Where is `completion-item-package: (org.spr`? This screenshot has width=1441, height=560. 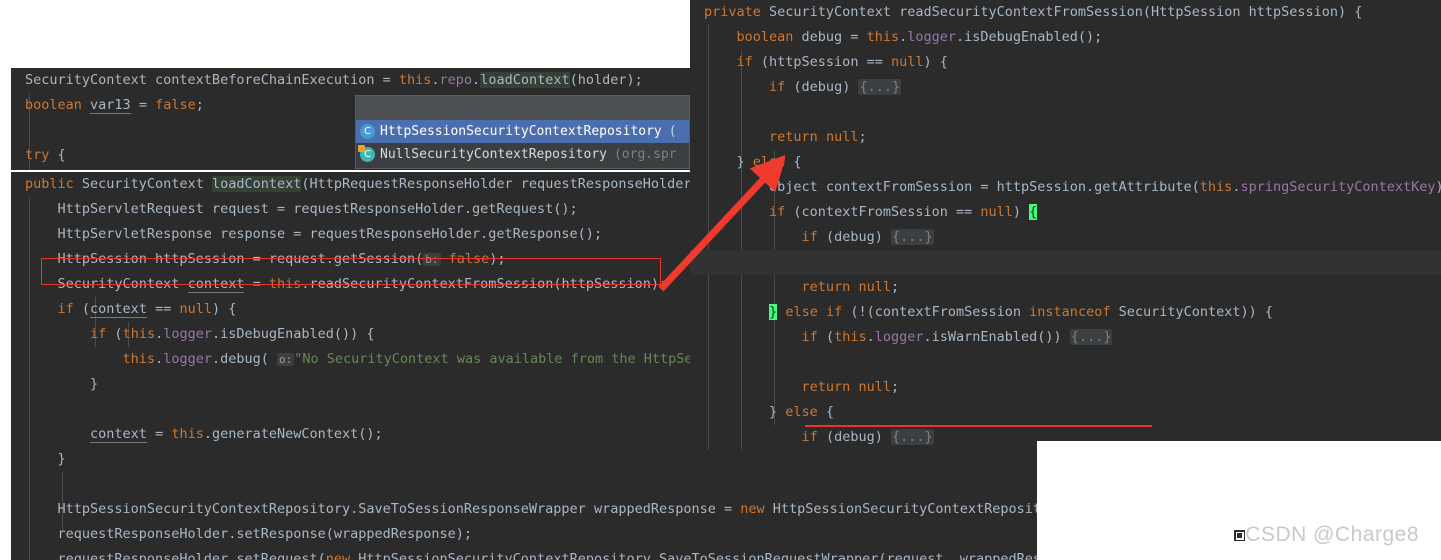 completion-item-package: (org.spr is located at coordinates (645, 154).